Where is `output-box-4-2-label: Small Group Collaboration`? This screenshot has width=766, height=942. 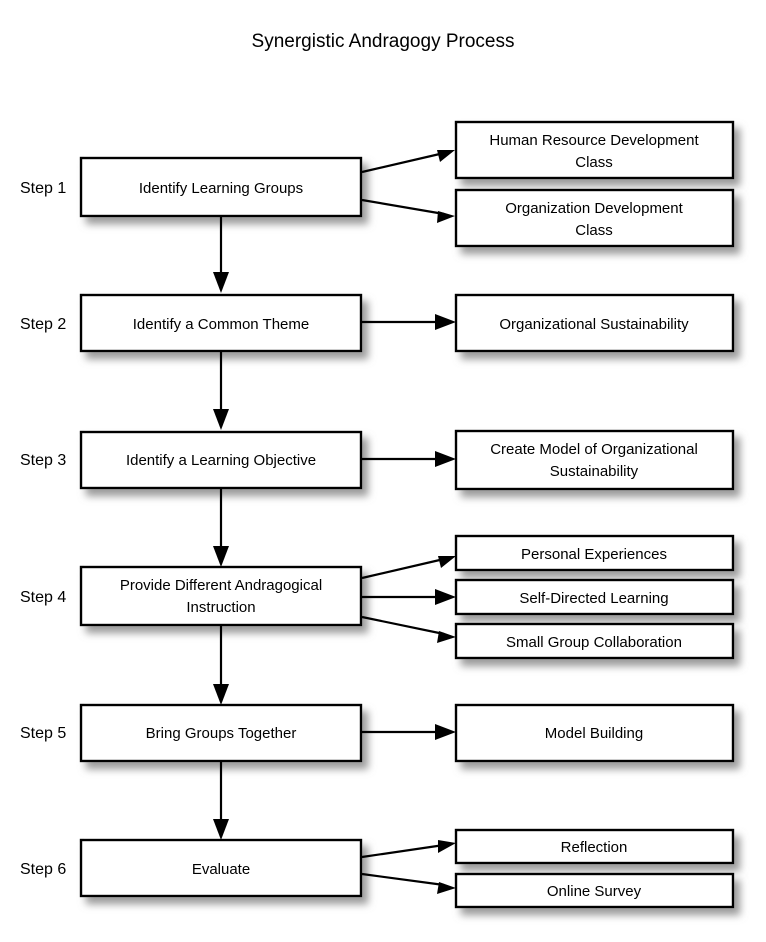
output-box-4-2-label: Small Group Collaboration is located at coordinates (594, 642).